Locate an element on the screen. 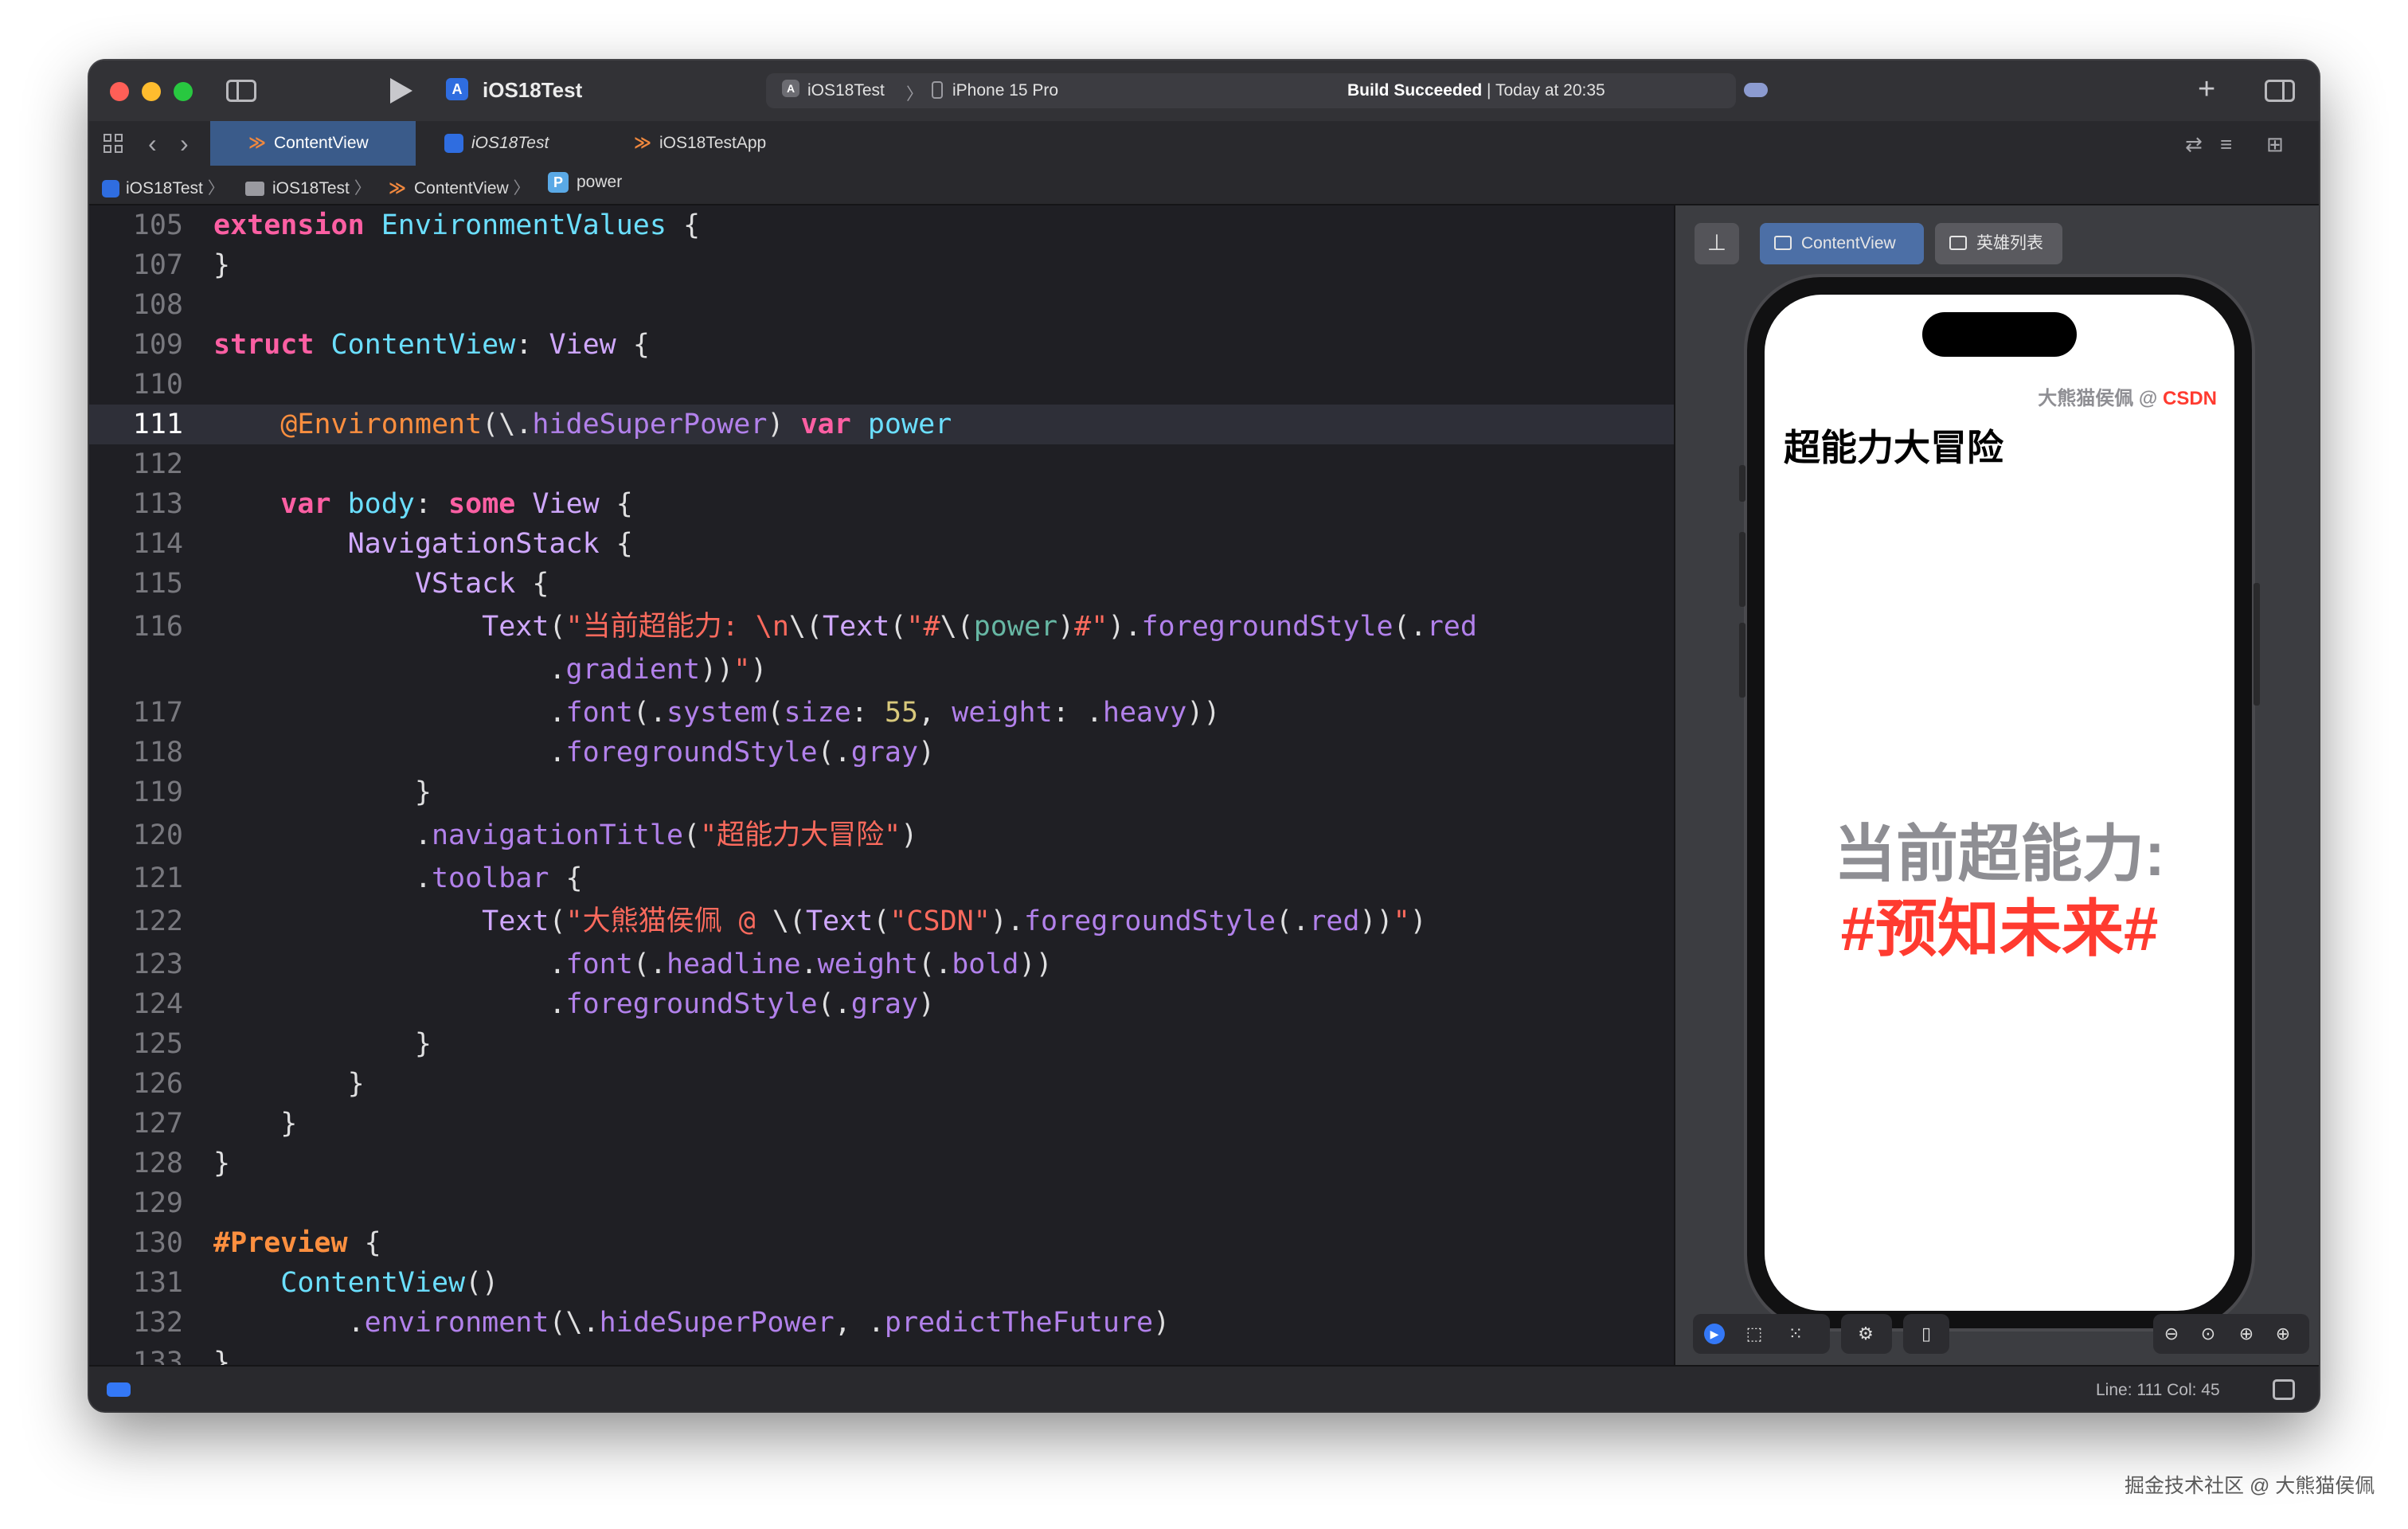 The width and height of the screenshot is (2408, 1529). build-status-time: | Today at 20:35 is located at coordinates (1543, 90).